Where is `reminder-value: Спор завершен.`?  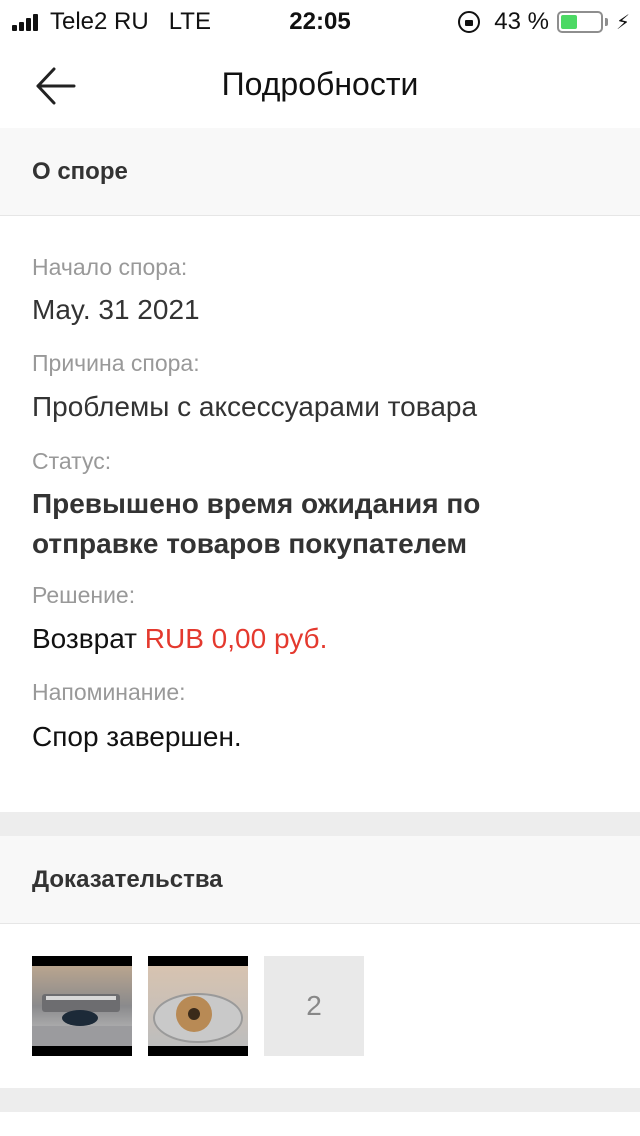
reminder-value: Спор завершен. is located at coordinates (137, 736).